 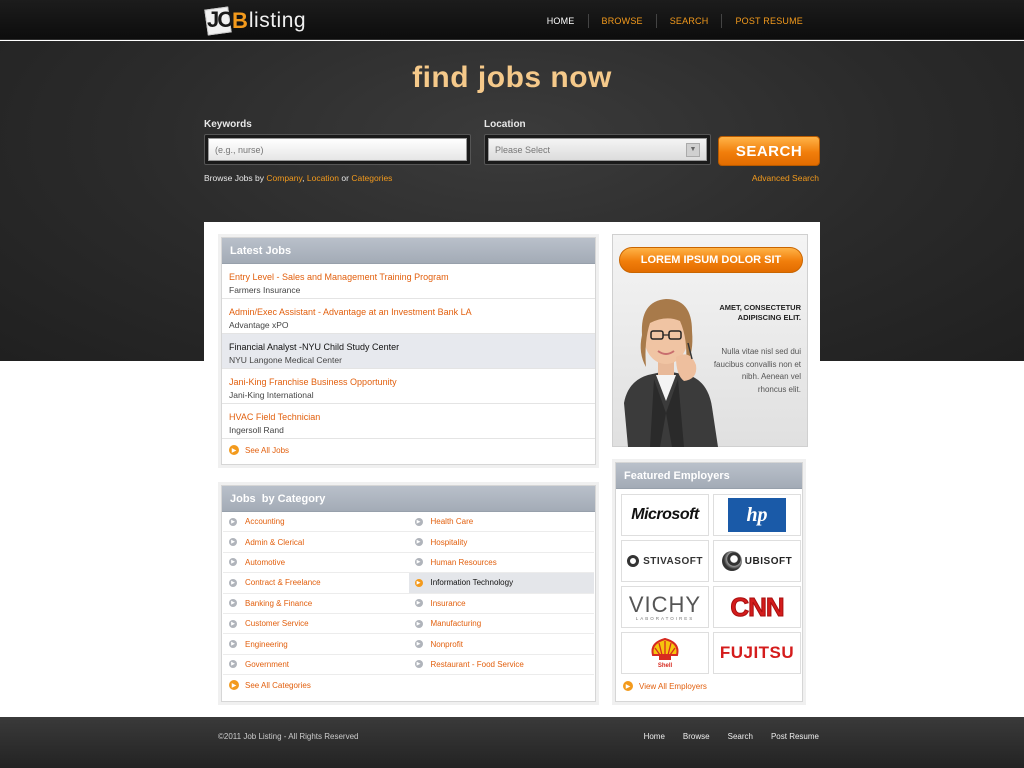 I want to click on ubisoft-logo-text: UBISOFT, so click(x=768, y=561).